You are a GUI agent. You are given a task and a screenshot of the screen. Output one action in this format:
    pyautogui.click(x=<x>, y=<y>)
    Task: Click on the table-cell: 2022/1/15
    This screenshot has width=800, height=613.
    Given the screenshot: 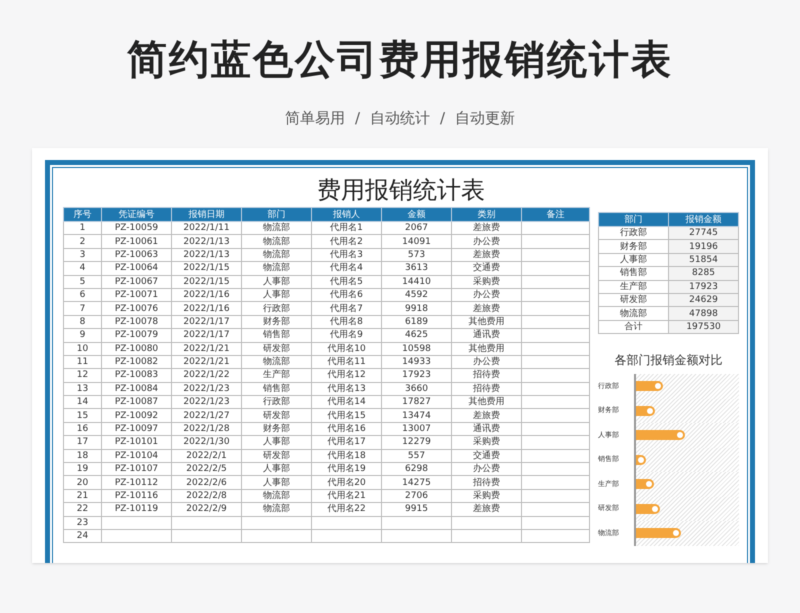 What is the action you would take?
    pyautogui.click(x=206, y=281)
    